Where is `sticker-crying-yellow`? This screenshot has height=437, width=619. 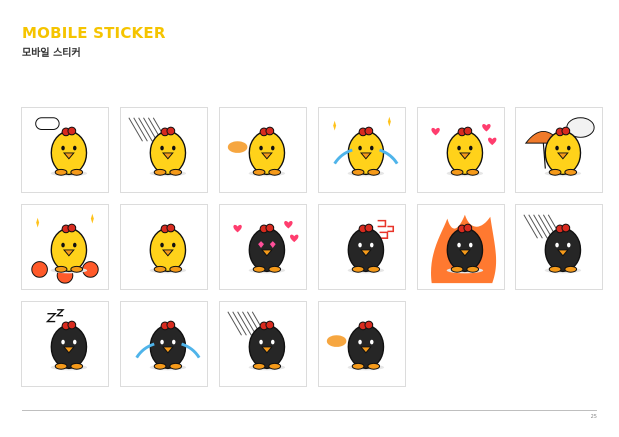 sticker-crying-yellow is located at coordinates (366, 146).